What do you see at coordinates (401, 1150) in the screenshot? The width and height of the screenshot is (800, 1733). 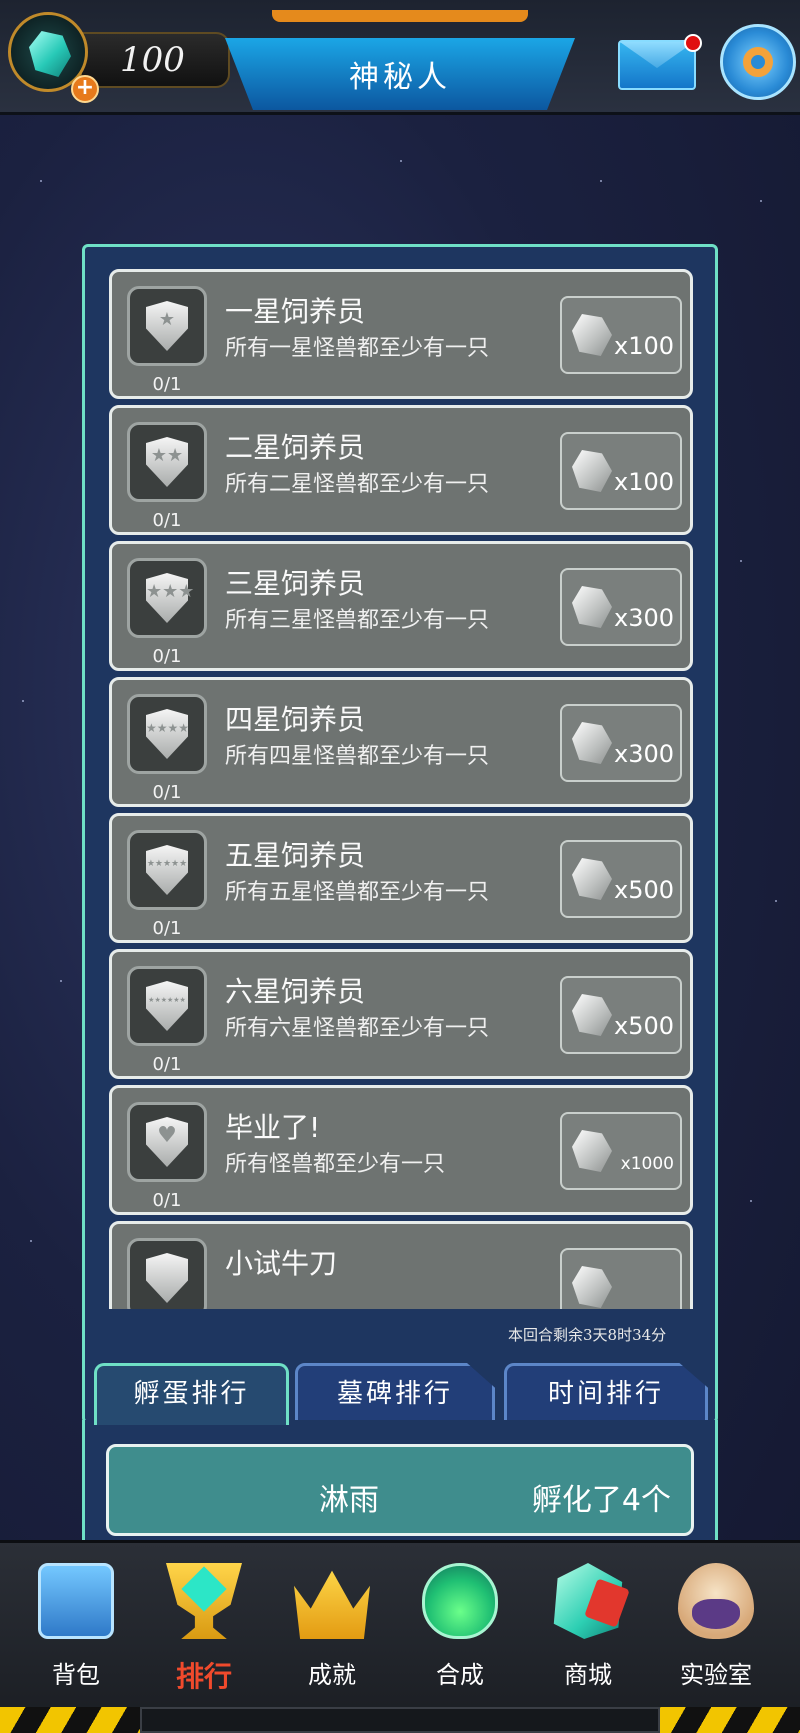 I see `achievement-card: ♥ 0/1 毕业了! 所有怪兽都至少有一只 x1000` at bounding box center [401, 1150].